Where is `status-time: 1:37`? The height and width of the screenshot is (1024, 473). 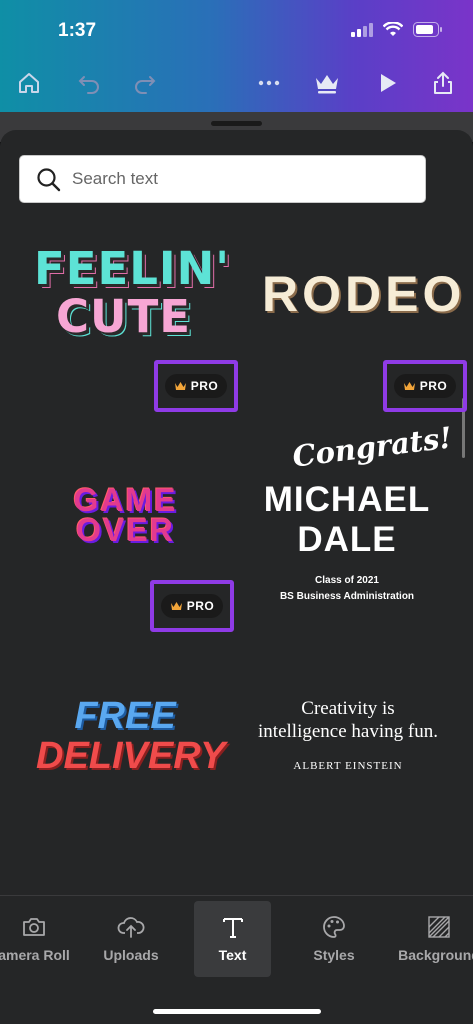
status-time: 1:37 is located at coordinates (77, 30).